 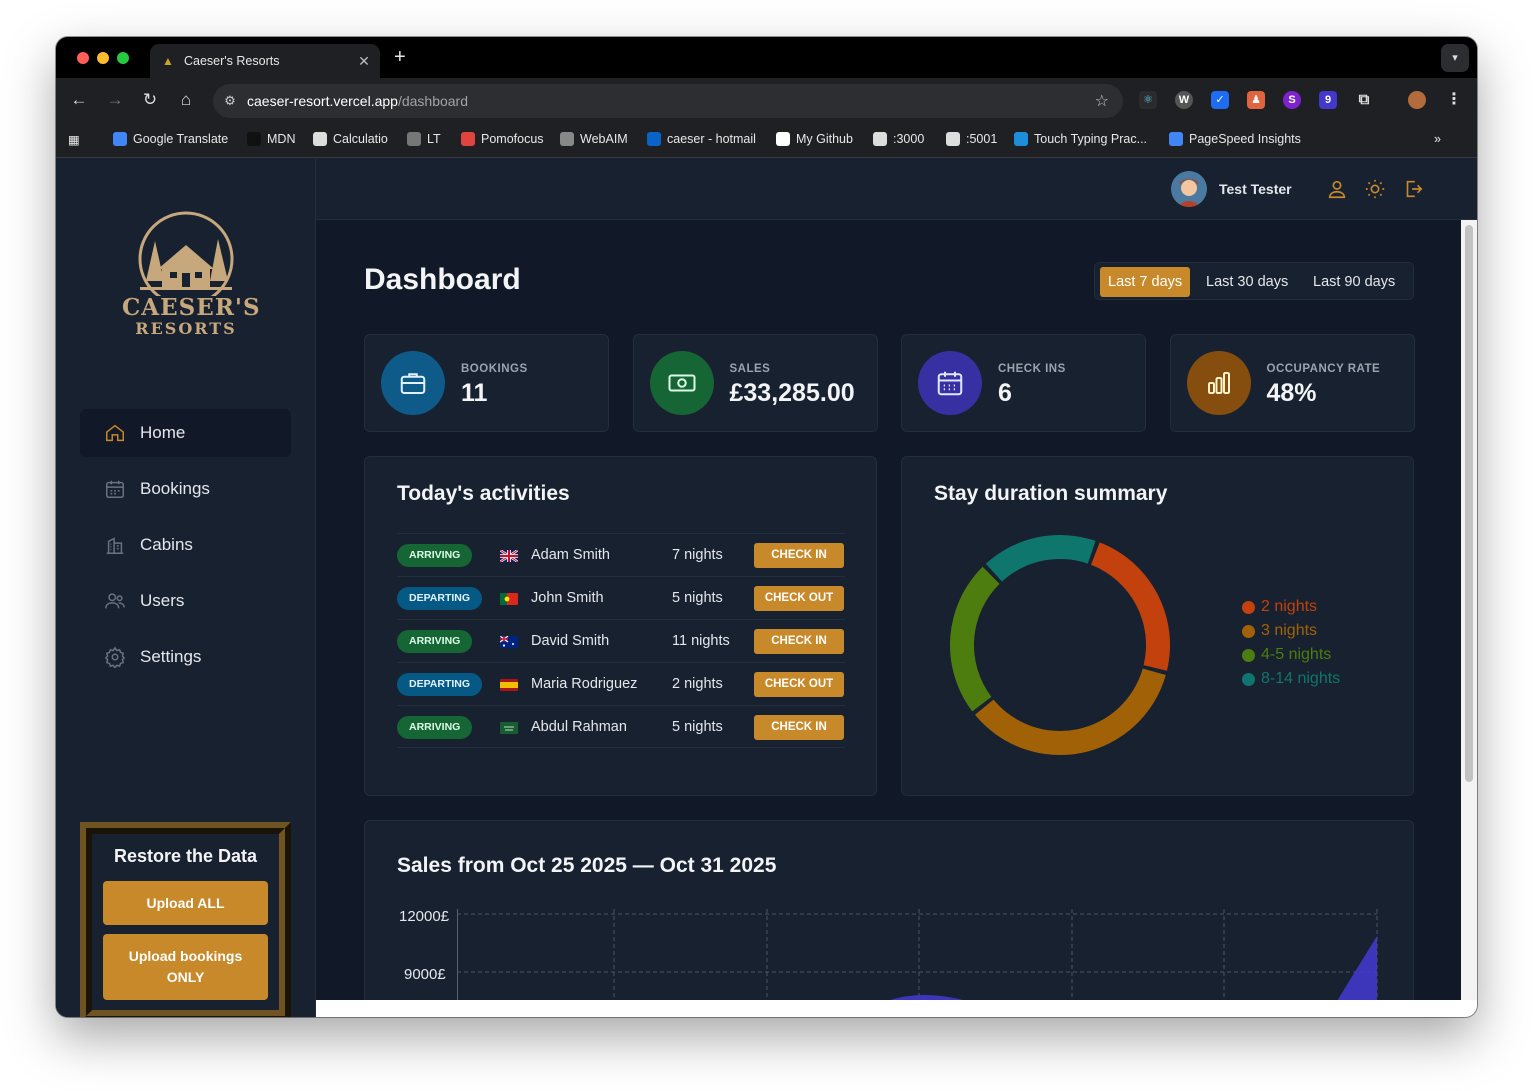 What do you see at coordinates (509, 556) in the screenshot?
I see `flag-gb-icon` at bounding box center [509, 556].